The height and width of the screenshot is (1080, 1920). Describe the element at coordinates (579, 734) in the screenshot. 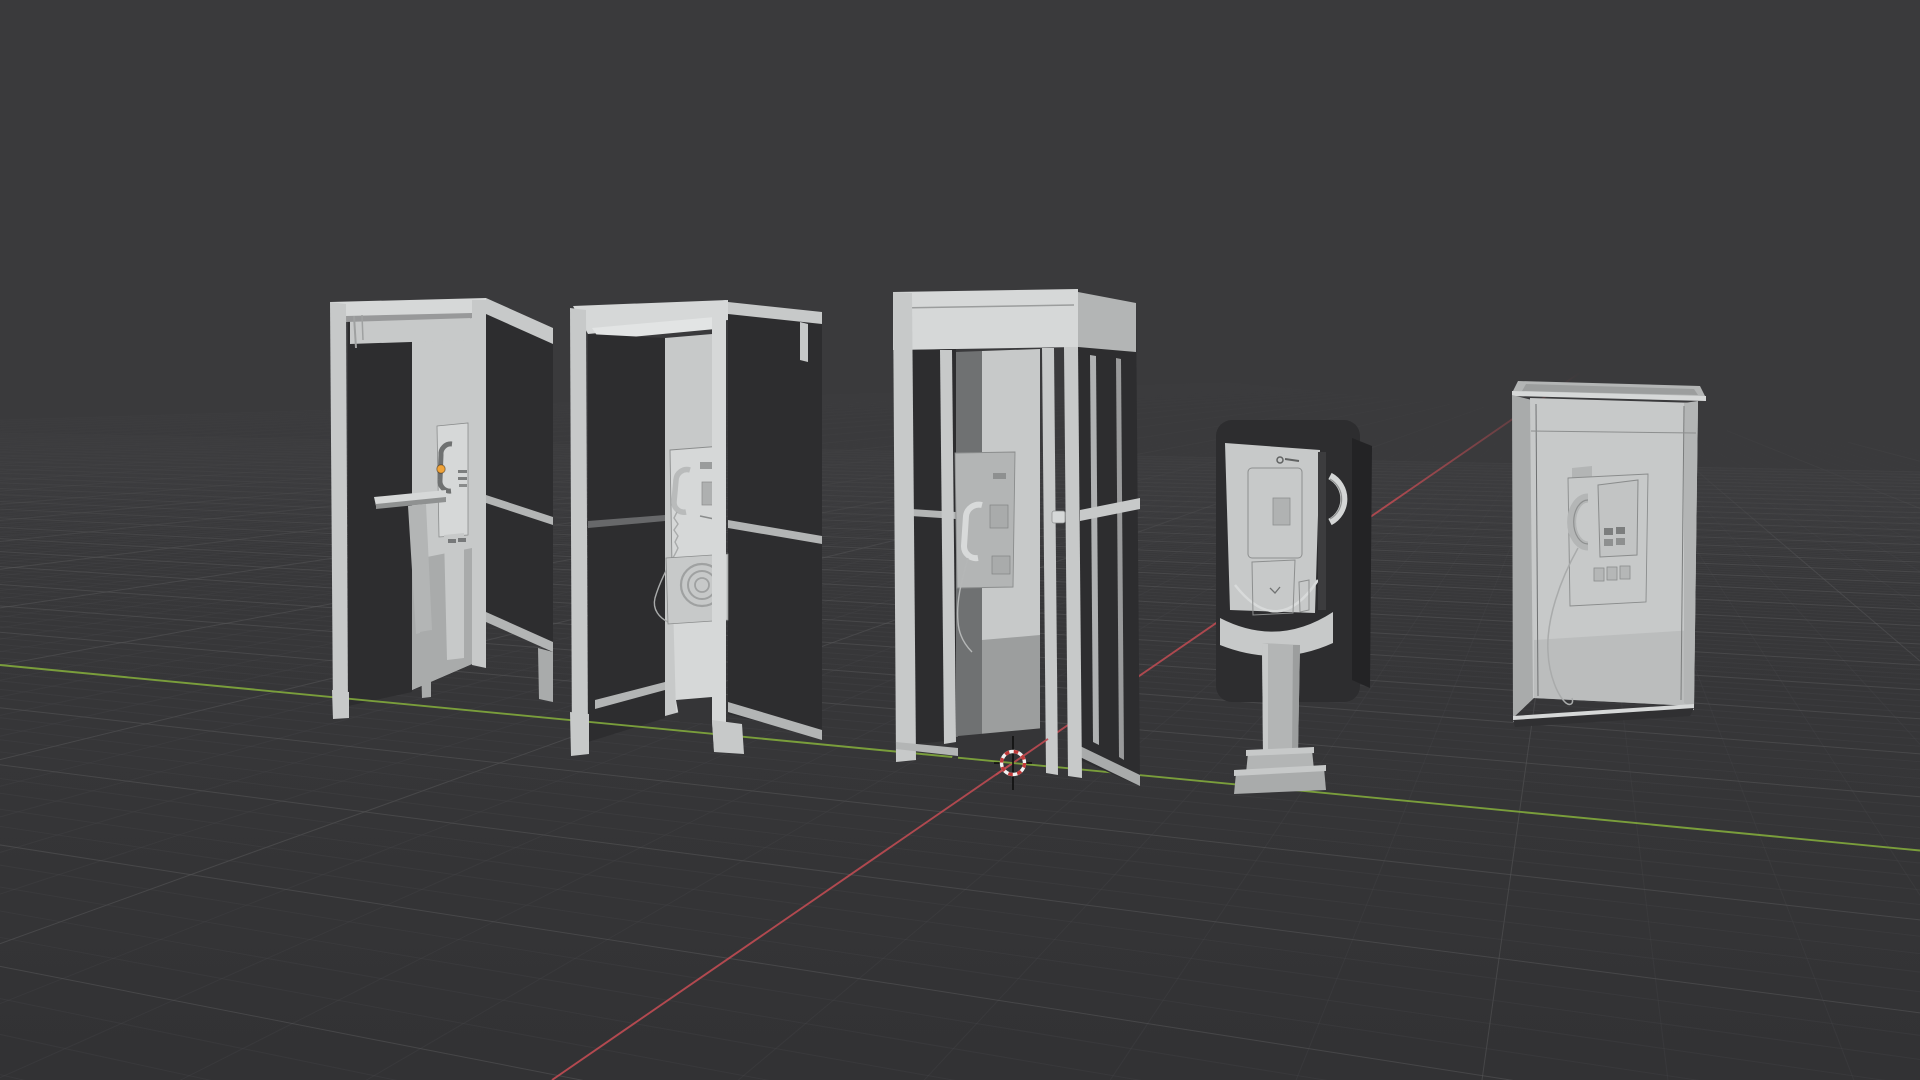

I see `booth2-post-foot` at that location.